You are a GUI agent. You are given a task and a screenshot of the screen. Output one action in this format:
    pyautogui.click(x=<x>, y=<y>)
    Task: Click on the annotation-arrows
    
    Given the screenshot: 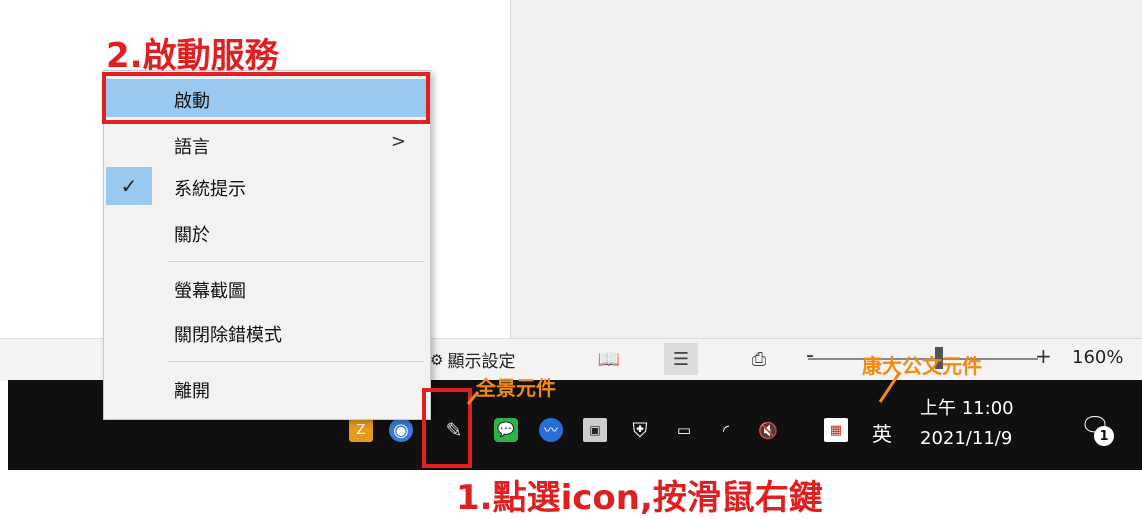 What is the action you would take?
    pyautogui.click(x=684, y=388)
    